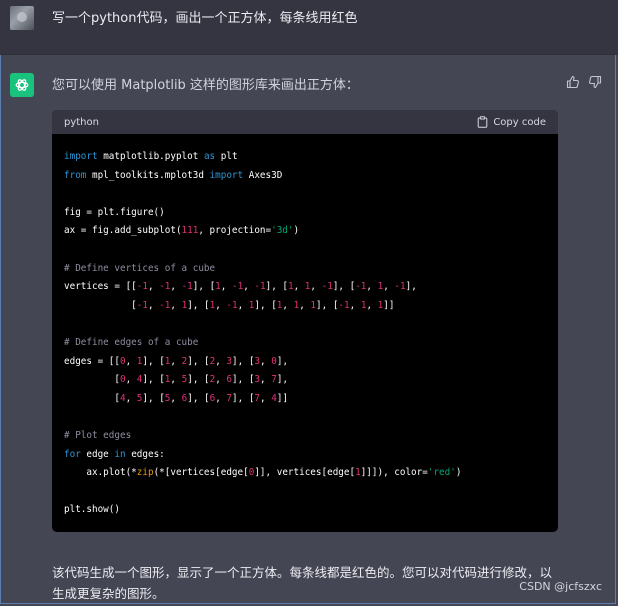 The height and width of the screenshot is (606, 618). What do you see at coordinates (305, 510) in the screenshot?
I see `code-line: plt.show()` at bounding box center [305, 510].